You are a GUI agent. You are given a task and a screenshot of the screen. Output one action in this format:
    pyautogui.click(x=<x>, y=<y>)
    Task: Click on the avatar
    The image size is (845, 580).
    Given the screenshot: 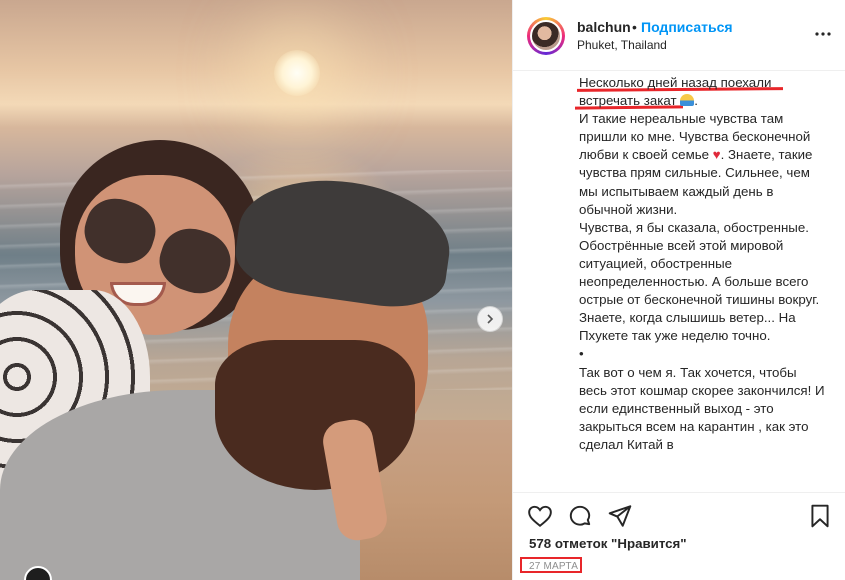 What is the action you would take?
    pyautogui.click(x=546, y=36)
    